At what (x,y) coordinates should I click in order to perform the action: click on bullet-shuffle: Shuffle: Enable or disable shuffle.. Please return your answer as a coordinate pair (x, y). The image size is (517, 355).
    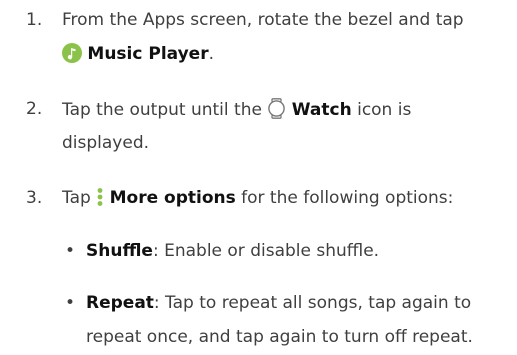
    Looking at the image, I should click on (232, 251).